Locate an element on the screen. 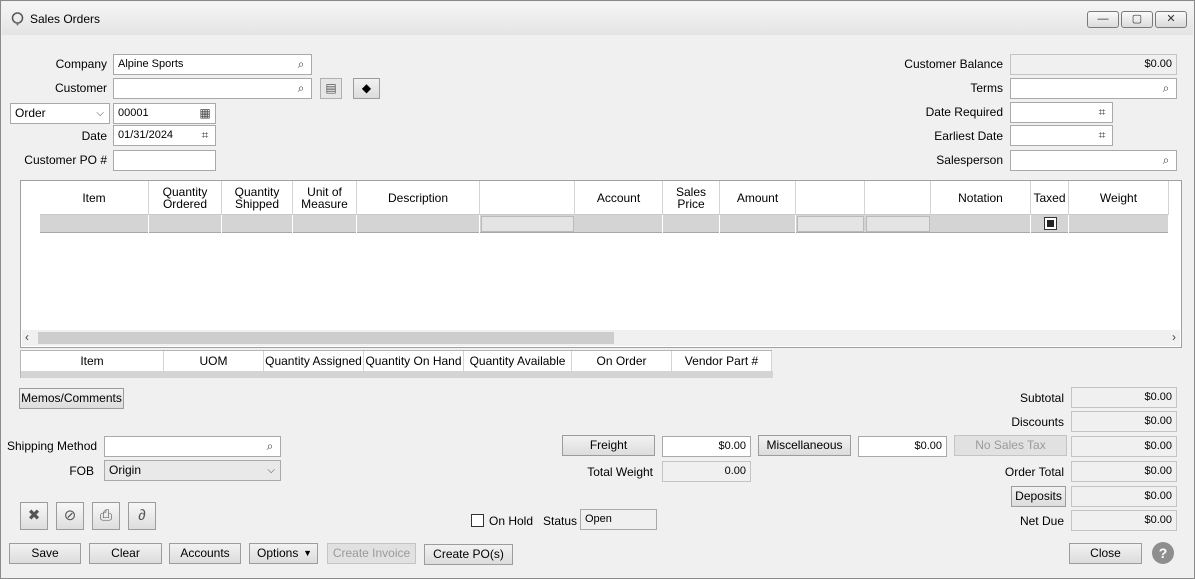 The width and height of the screenshot is (1195, 579). accounts-button: Accounts is located at coordinates (205, 553).